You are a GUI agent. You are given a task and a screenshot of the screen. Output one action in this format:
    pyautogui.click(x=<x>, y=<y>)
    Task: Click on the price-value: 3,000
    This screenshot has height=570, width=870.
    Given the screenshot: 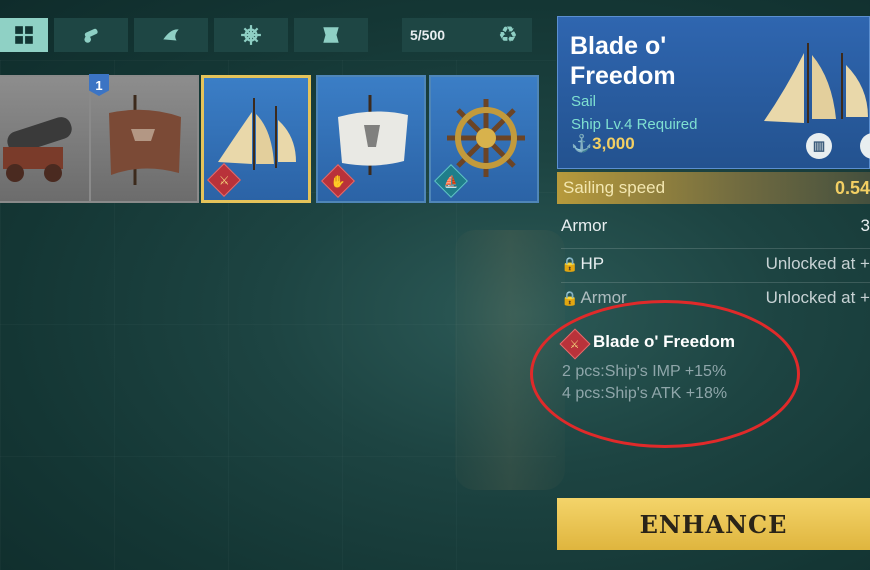 What is the action you would take?
    pyautogui.click(x=613, y=143)
    